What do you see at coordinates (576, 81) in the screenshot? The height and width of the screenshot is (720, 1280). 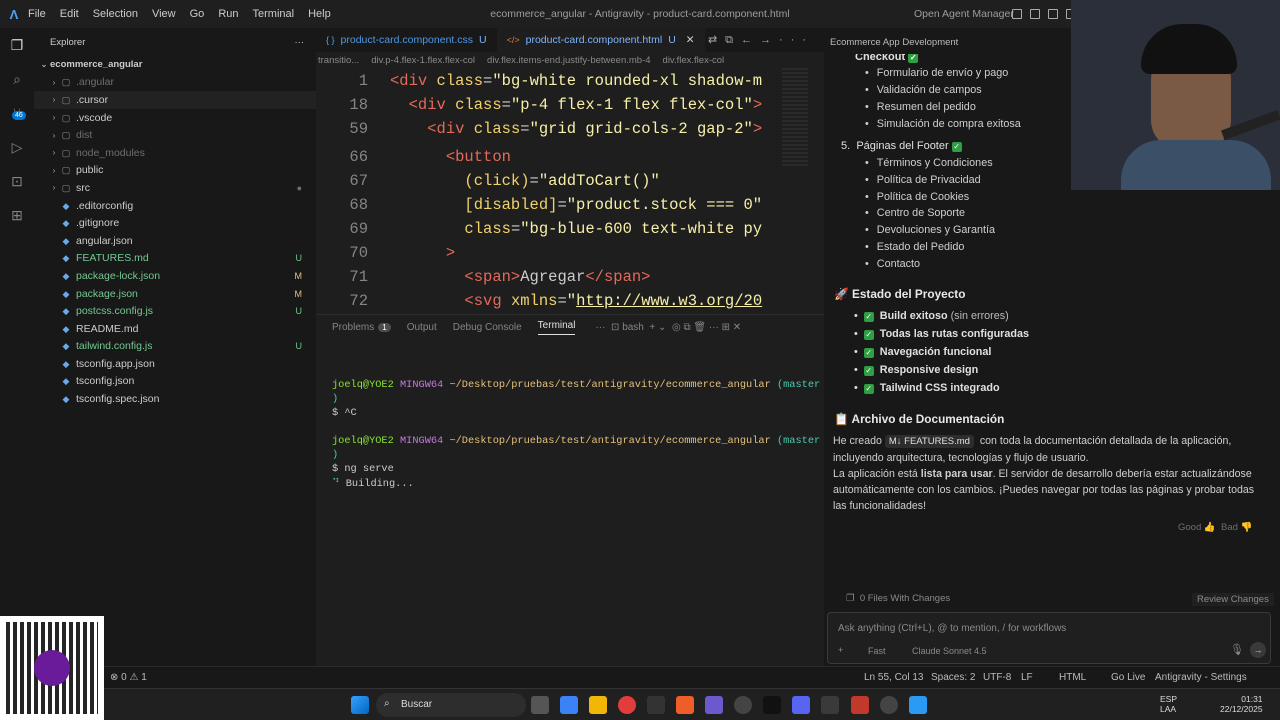 I see `code-line: <div class="bg-white rounded-xl shadow-m` at bounding box center [576, 81].